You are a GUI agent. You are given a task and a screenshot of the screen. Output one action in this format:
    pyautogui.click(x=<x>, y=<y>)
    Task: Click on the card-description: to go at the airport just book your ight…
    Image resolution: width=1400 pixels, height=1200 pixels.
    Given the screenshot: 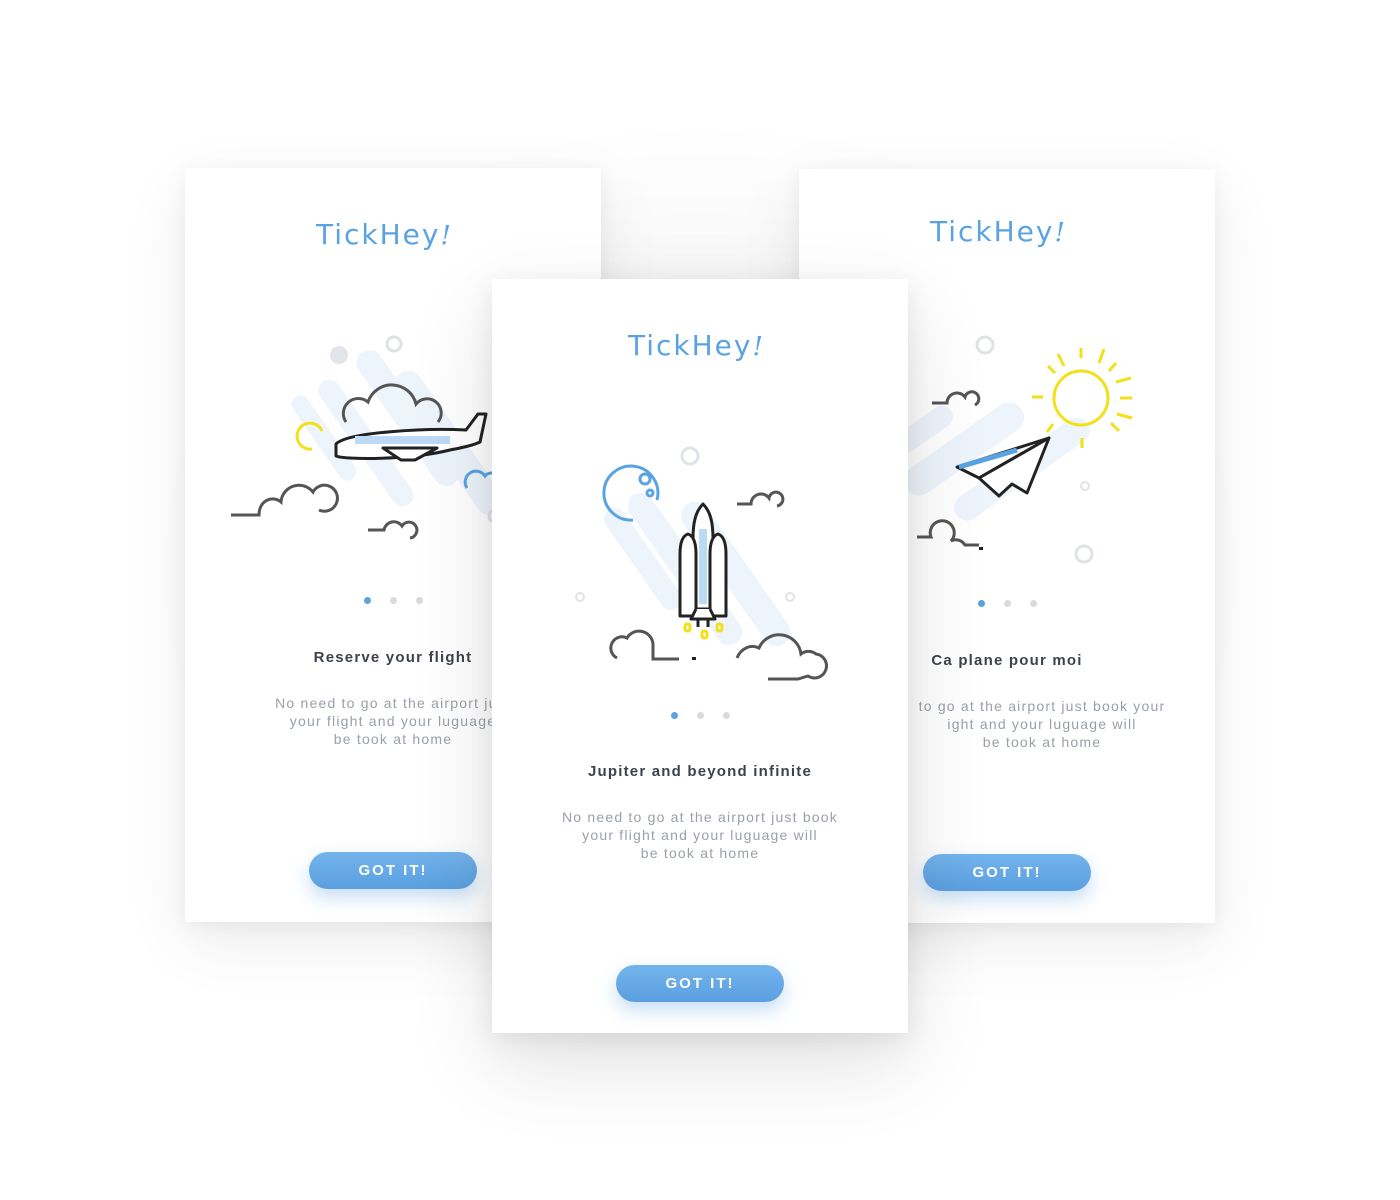 What is the action you would take?
    pyautogui.click(x=1042, y=724)
    